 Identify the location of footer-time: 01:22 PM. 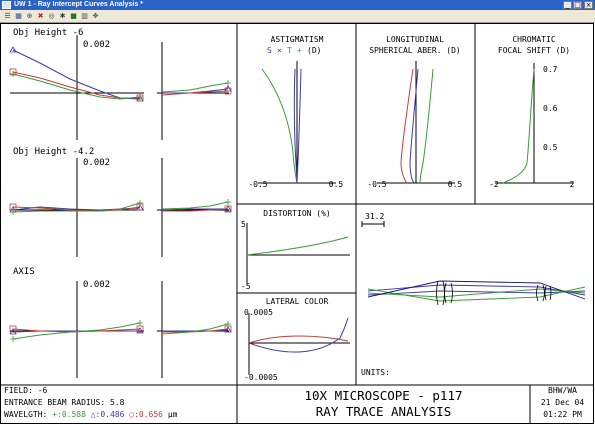
(562, 414).